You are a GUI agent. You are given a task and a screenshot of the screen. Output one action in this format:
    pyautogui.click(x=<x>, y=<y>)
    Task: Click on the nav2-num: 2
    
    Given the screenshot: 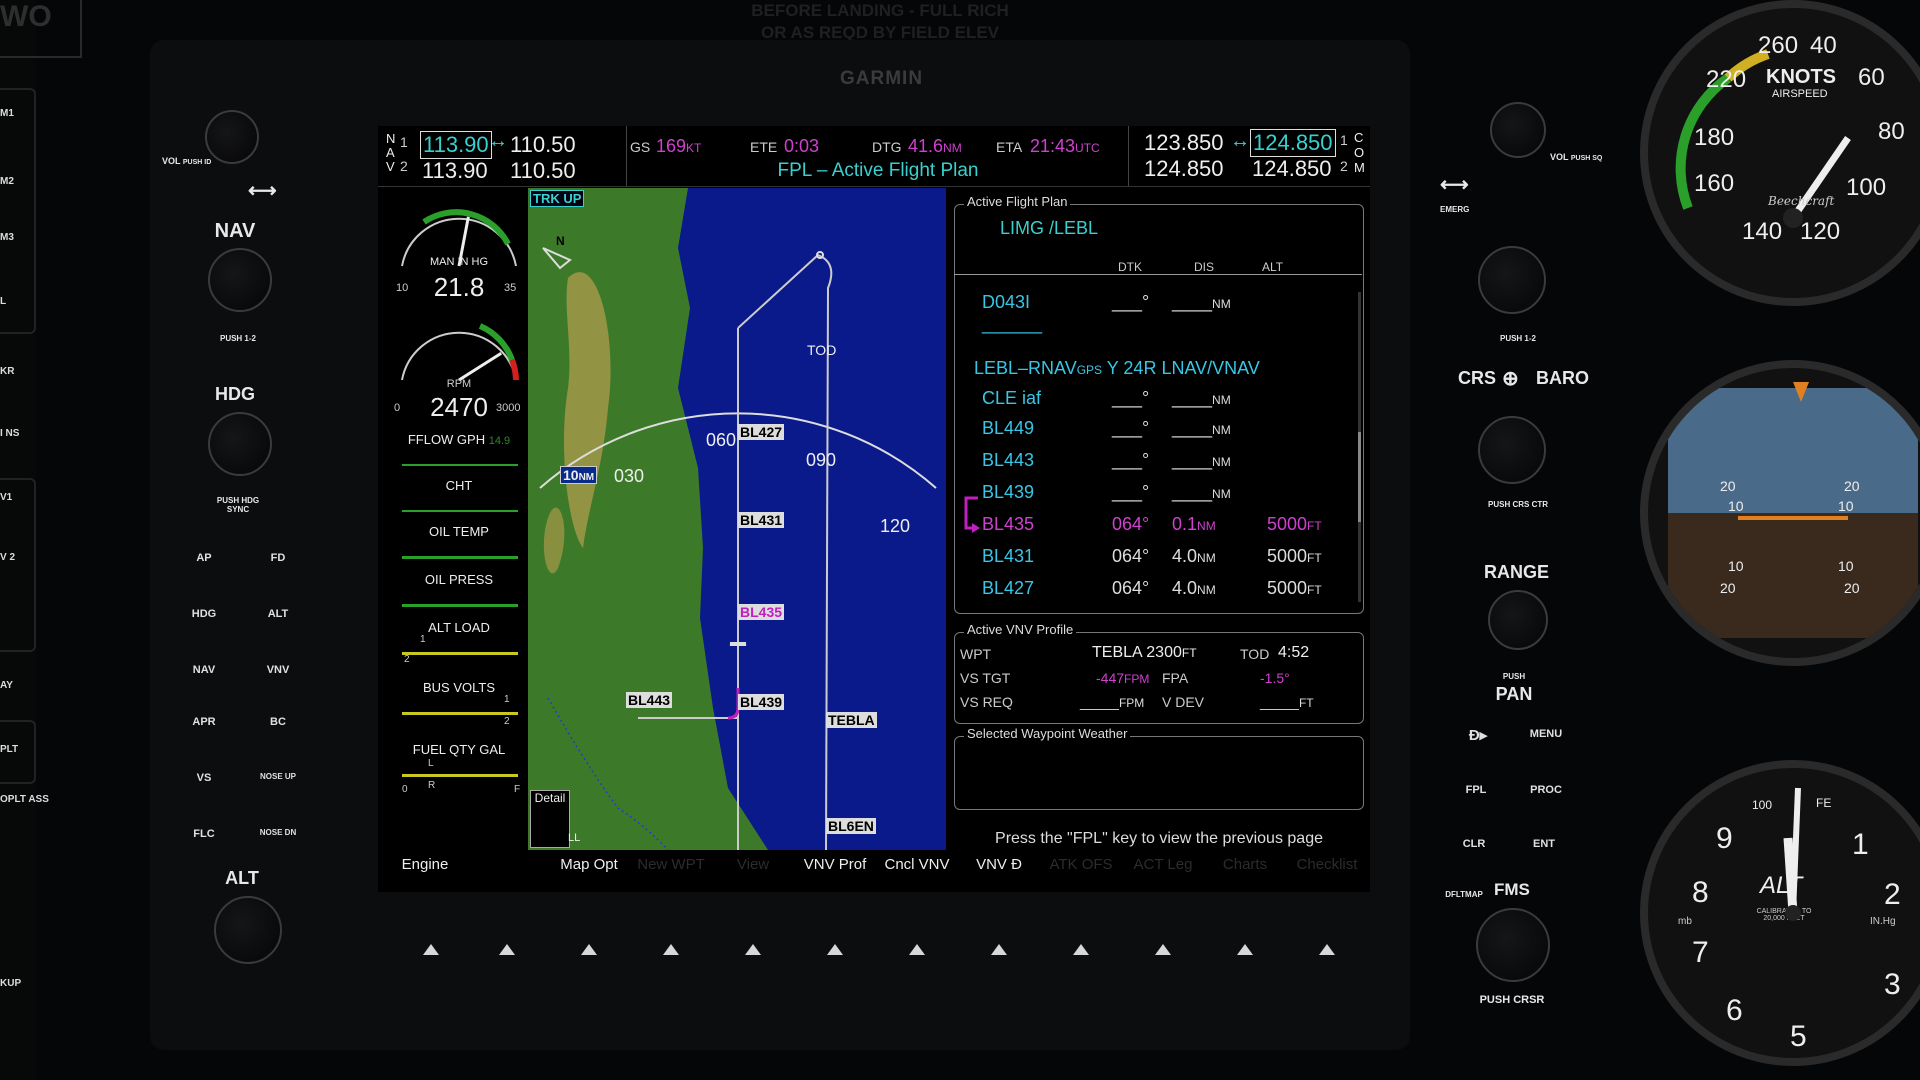 What is the action you would take?
    pyautogui.click(x=404, y=166)
    